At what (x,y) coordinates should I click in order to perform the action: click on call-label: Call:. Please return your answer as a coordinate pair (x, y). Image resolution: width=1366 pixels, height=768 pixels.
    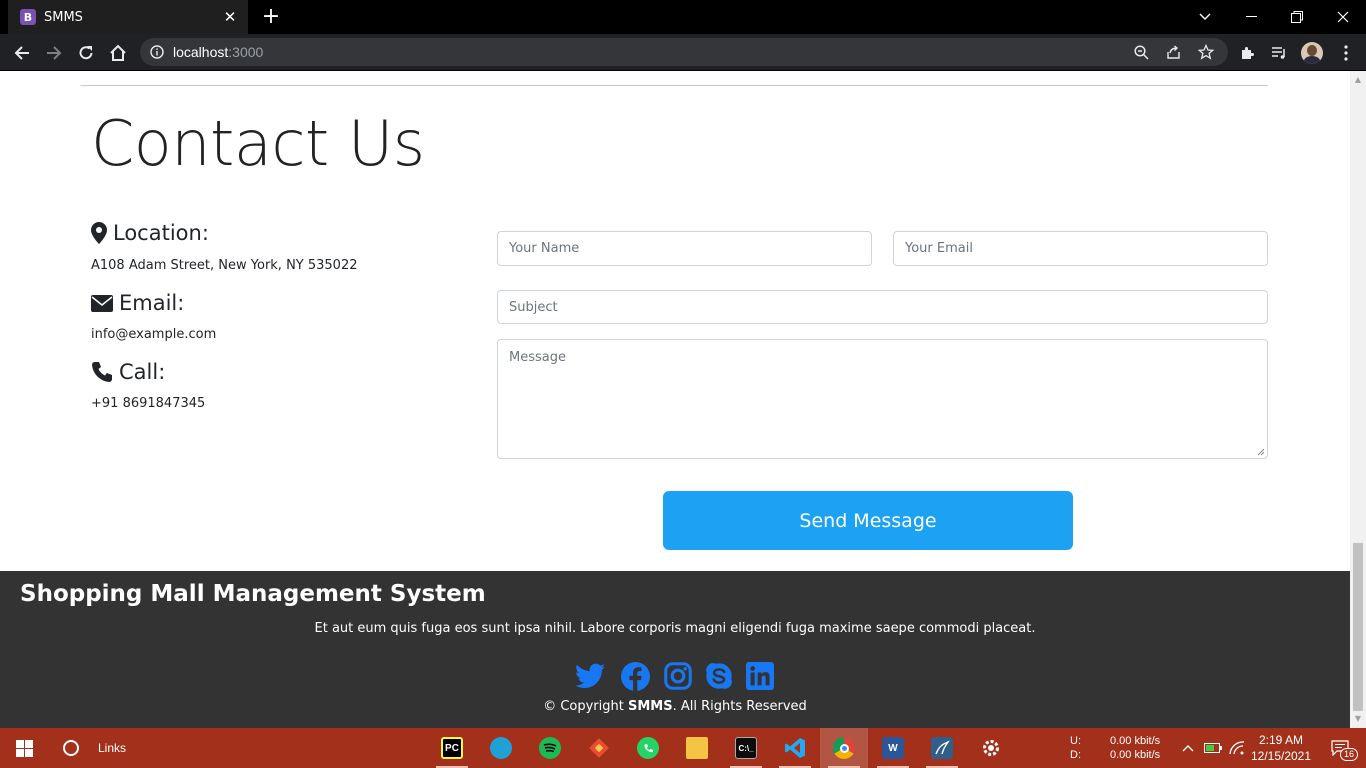
    Looking at the image, I should click on (142, 372).